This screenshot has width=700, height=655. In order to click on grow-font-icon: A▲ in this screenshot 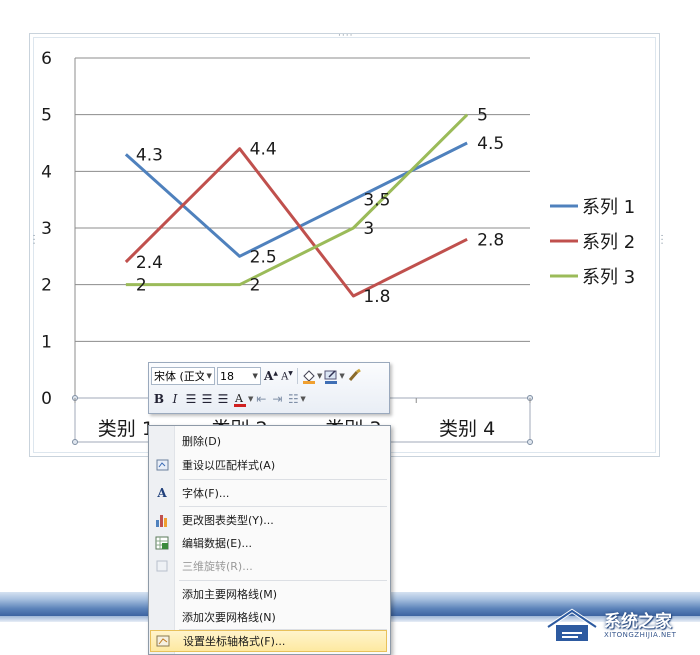, I will do `click(271, 376)`.